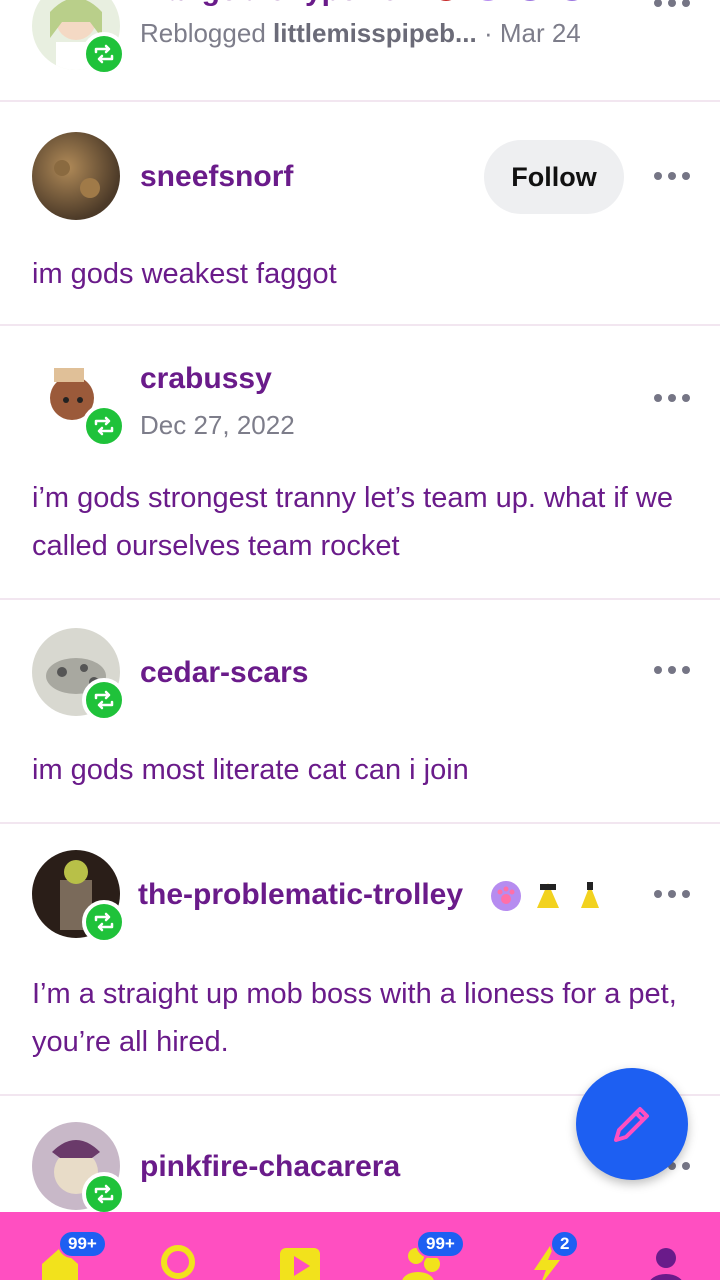 Image resolution: width=720 pixels, height=1280 pixels. What do you see at coordinates (203, 33) in the screenshot?
I see `reblogged-label: Reblogged` at bounding box center [203, 33].